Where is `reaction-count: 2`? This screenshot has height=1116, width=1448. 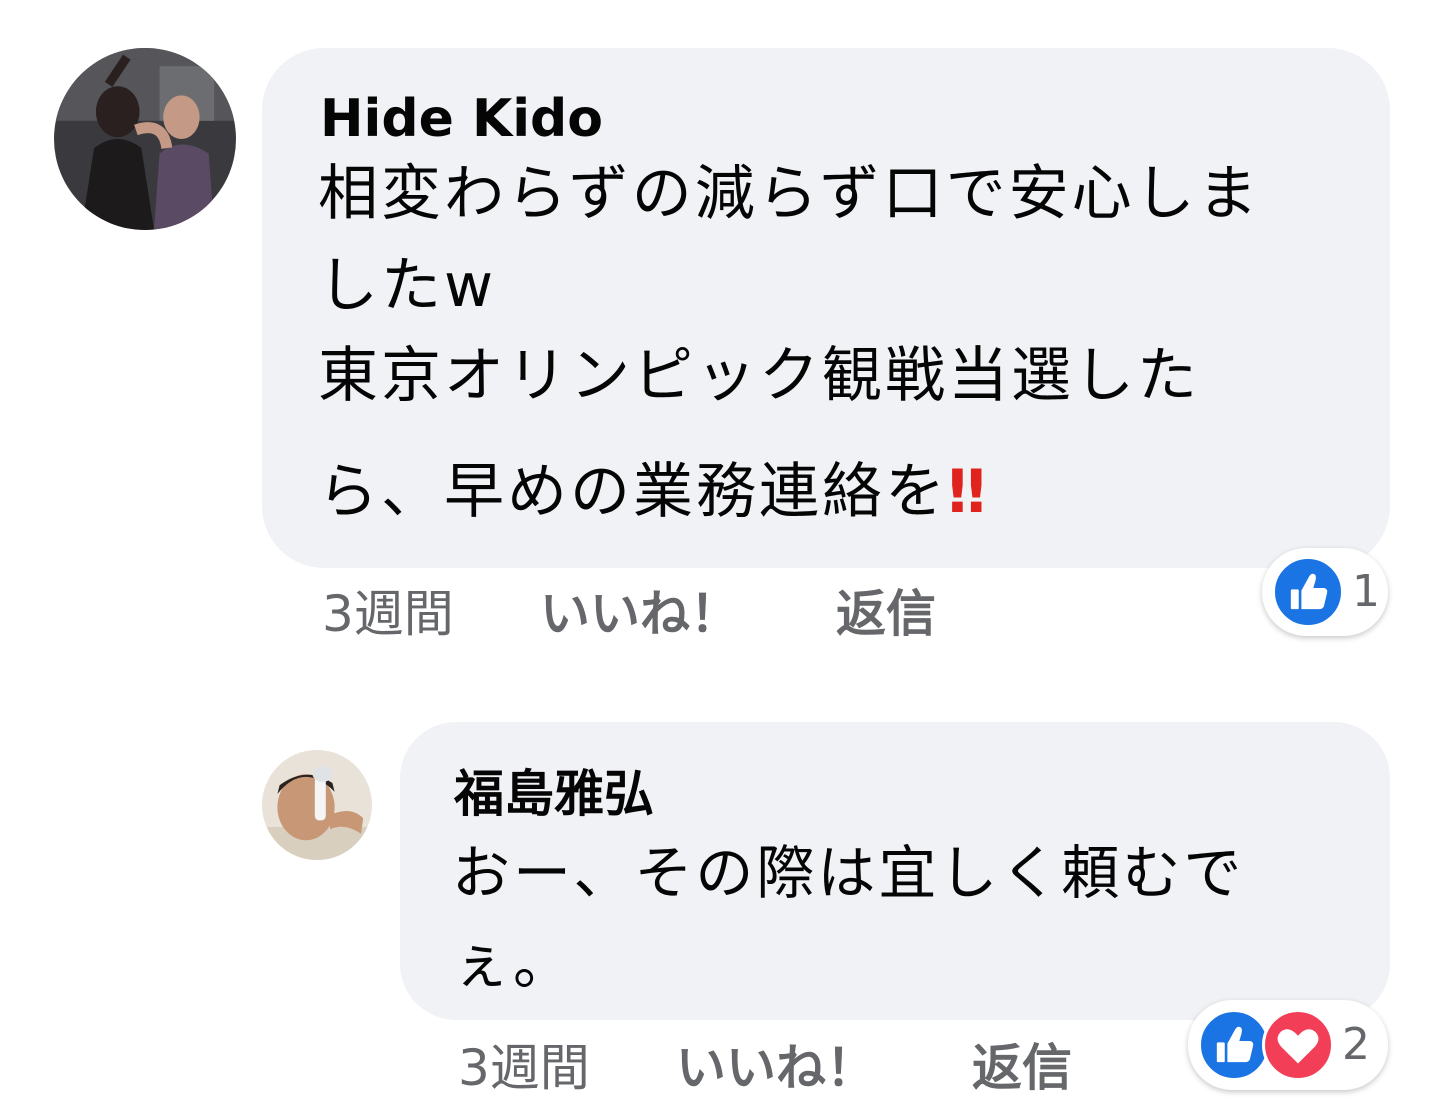 reaction-count: 2 is located at coordinates (1356, 1044).